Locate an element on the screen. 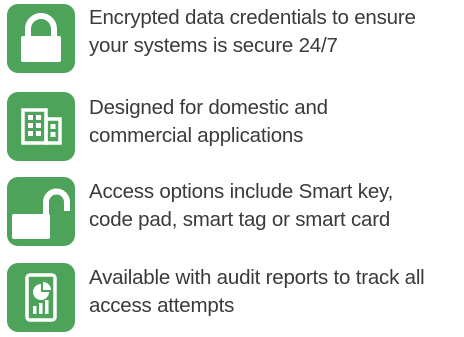 The width and height of the screenshot is (464, 337). audit-report-icon is located at coordinates (41, 297).